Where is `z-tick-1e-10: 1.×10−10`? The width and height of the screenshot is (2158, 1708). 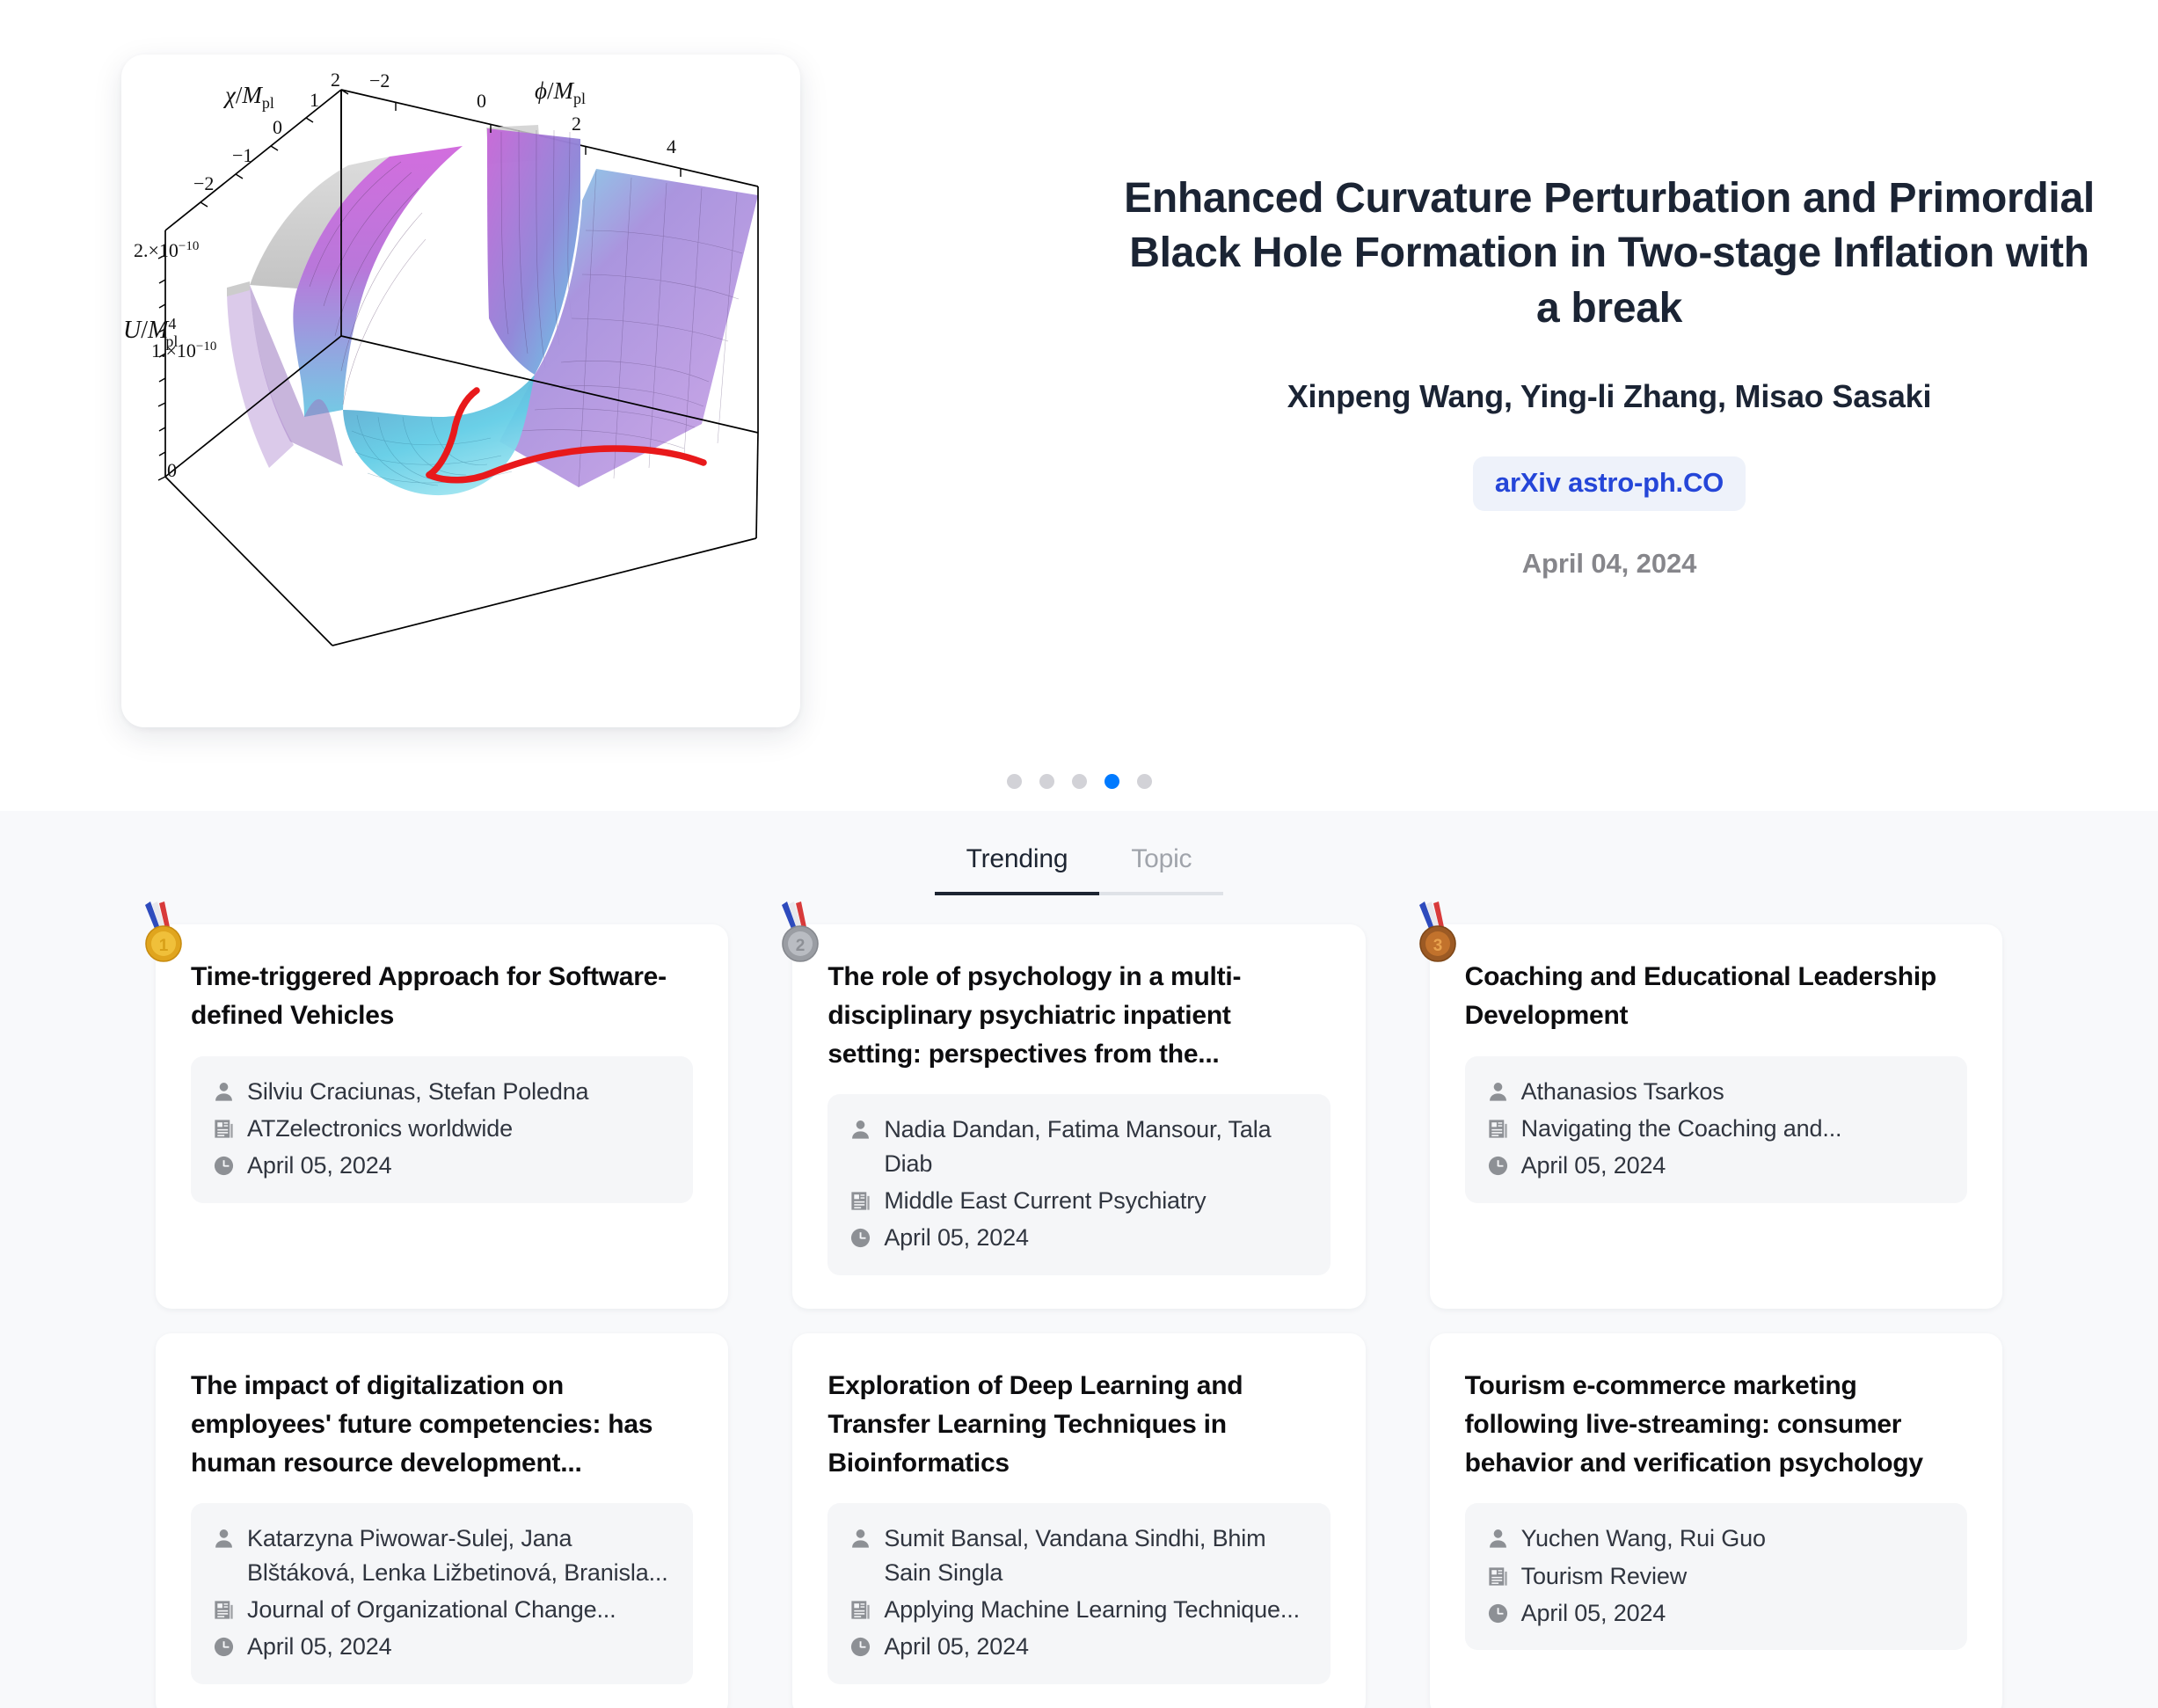 z-tick-1e-10: 1.×10−10 is located at coordinates (183, 350).